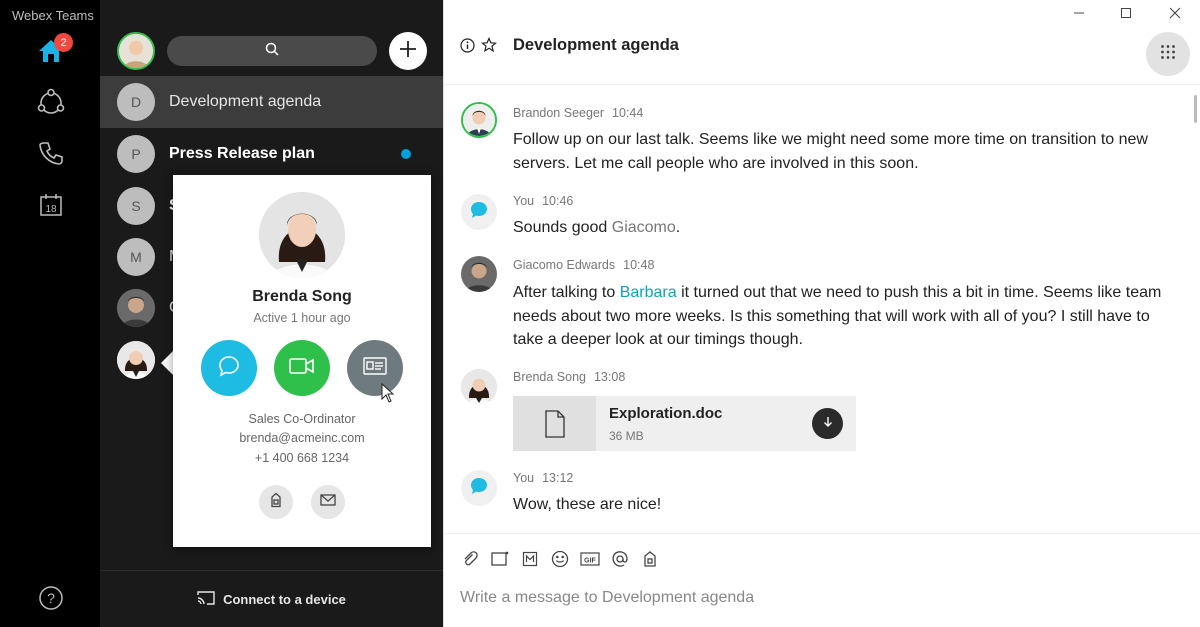 The width and height of the screenshot is (1200, 627). Describe the element at coordinates (666, 413) in the screenshot. I see `file-name: Exploration.doc` at that location.